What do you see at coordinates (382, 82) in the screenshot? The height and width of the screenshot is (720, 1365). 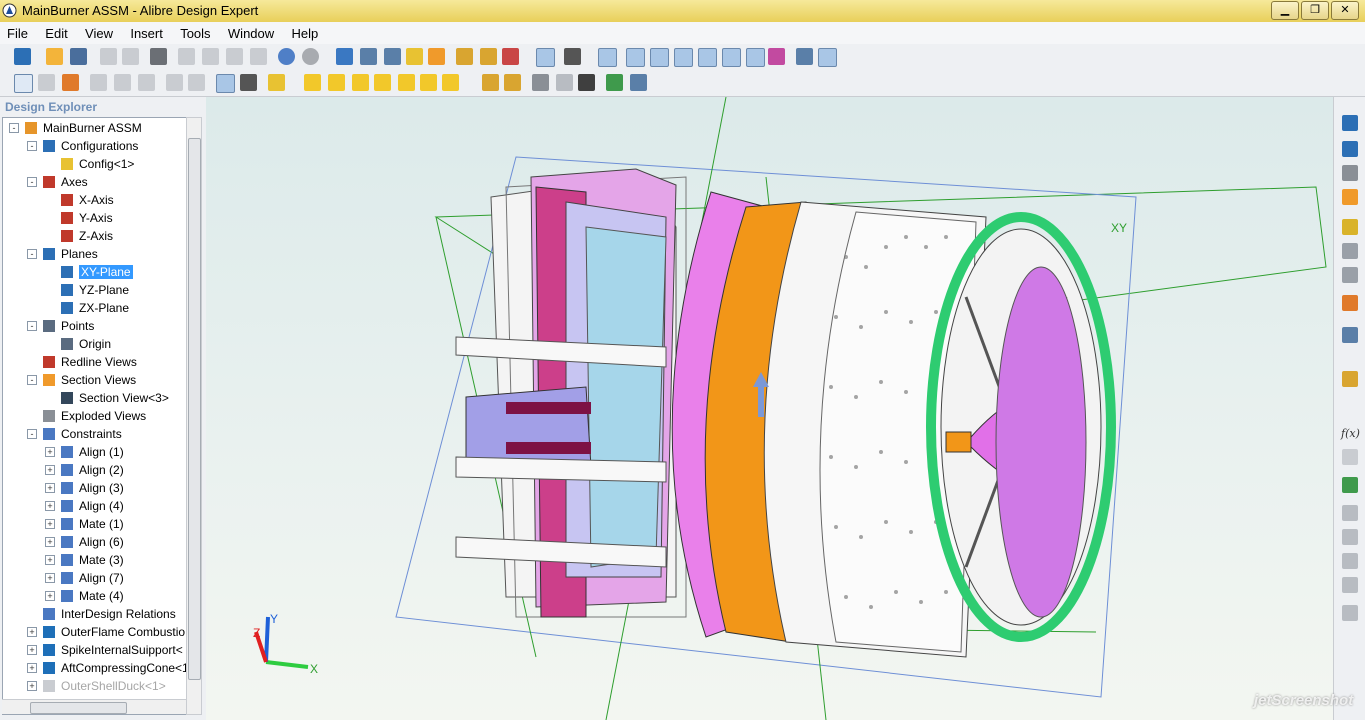 I see `view-bottom-icon` at bounding box center [382, 82].